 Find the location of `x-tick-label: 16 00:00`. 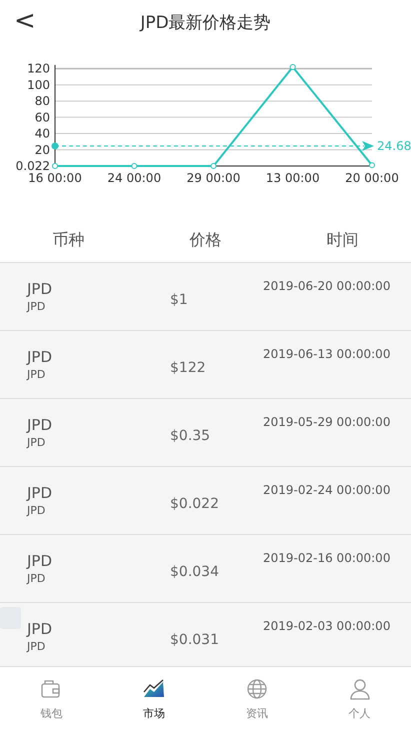

x-tick-label: 16 00:00 is located at coordinates (55, 178).